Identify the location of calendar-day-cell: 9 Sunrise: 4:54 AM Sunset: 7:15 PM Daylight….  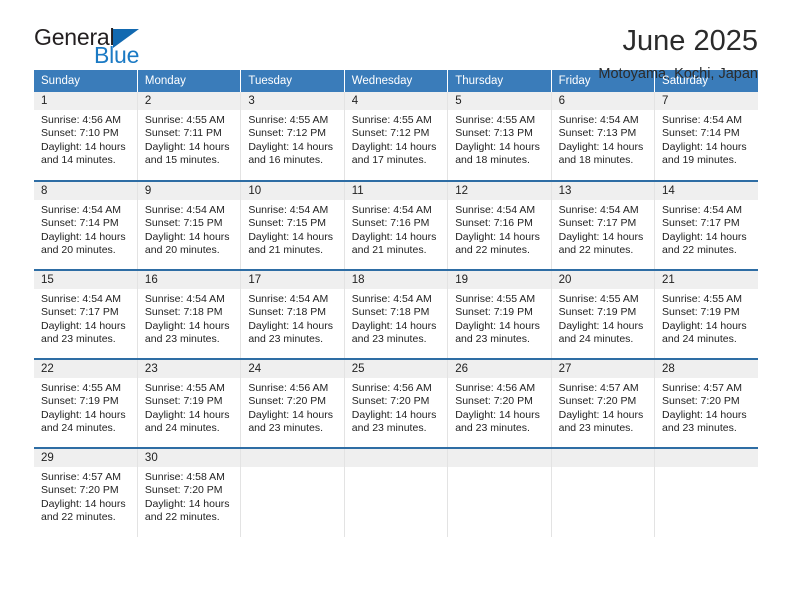
(189, 225).